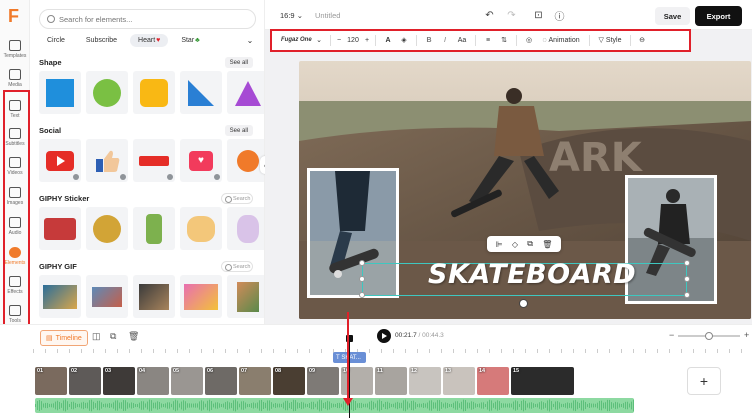 Image resolution: width=752 pixels, height=418 pixels. What do you see at coordinates (532, 274) in the screenshot?
I see `headline-text: SKATEBOARD` at bounding box center [532, 274].